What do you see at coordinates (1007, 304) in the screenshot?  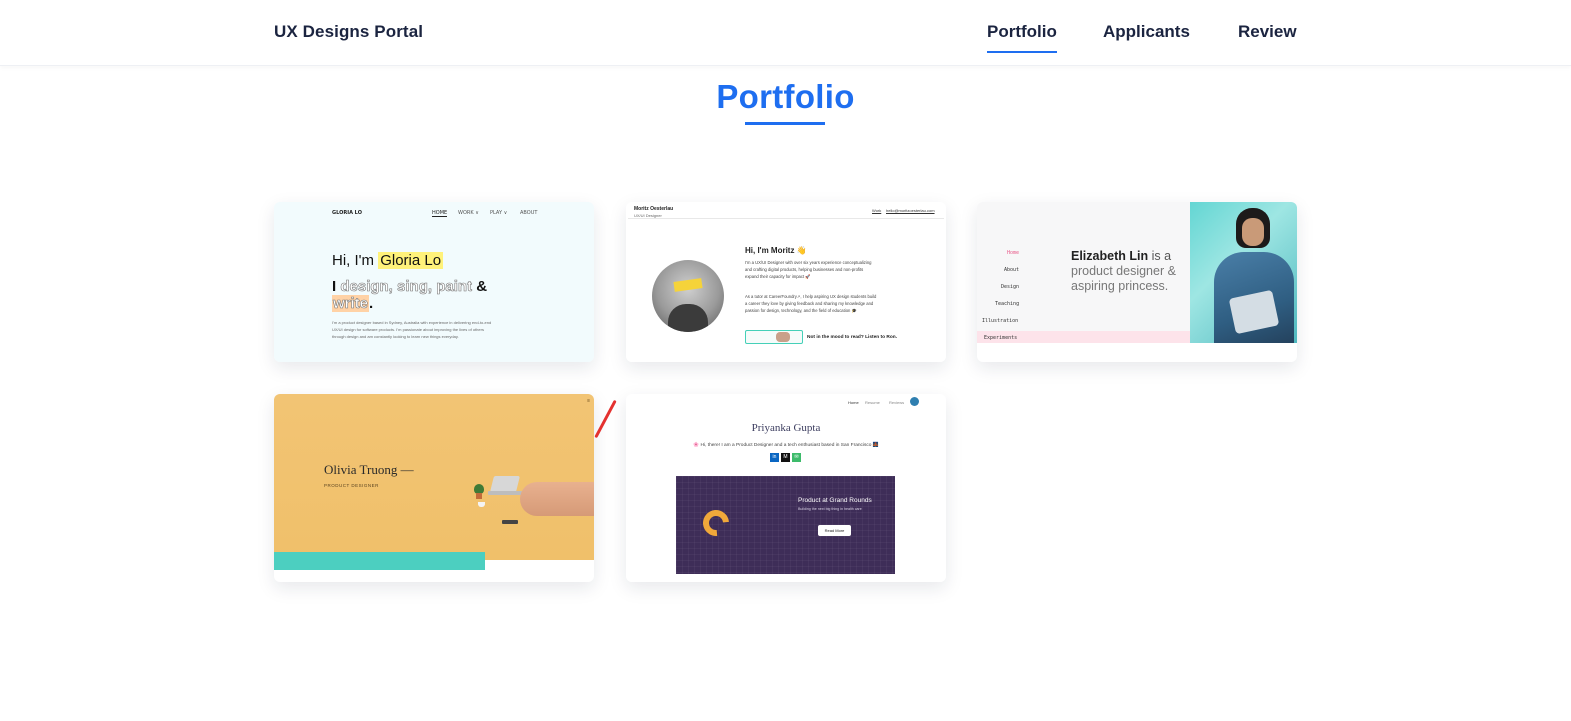 I see `mock-side-nav-item: Teaching` at bounding box center [1007, 304].